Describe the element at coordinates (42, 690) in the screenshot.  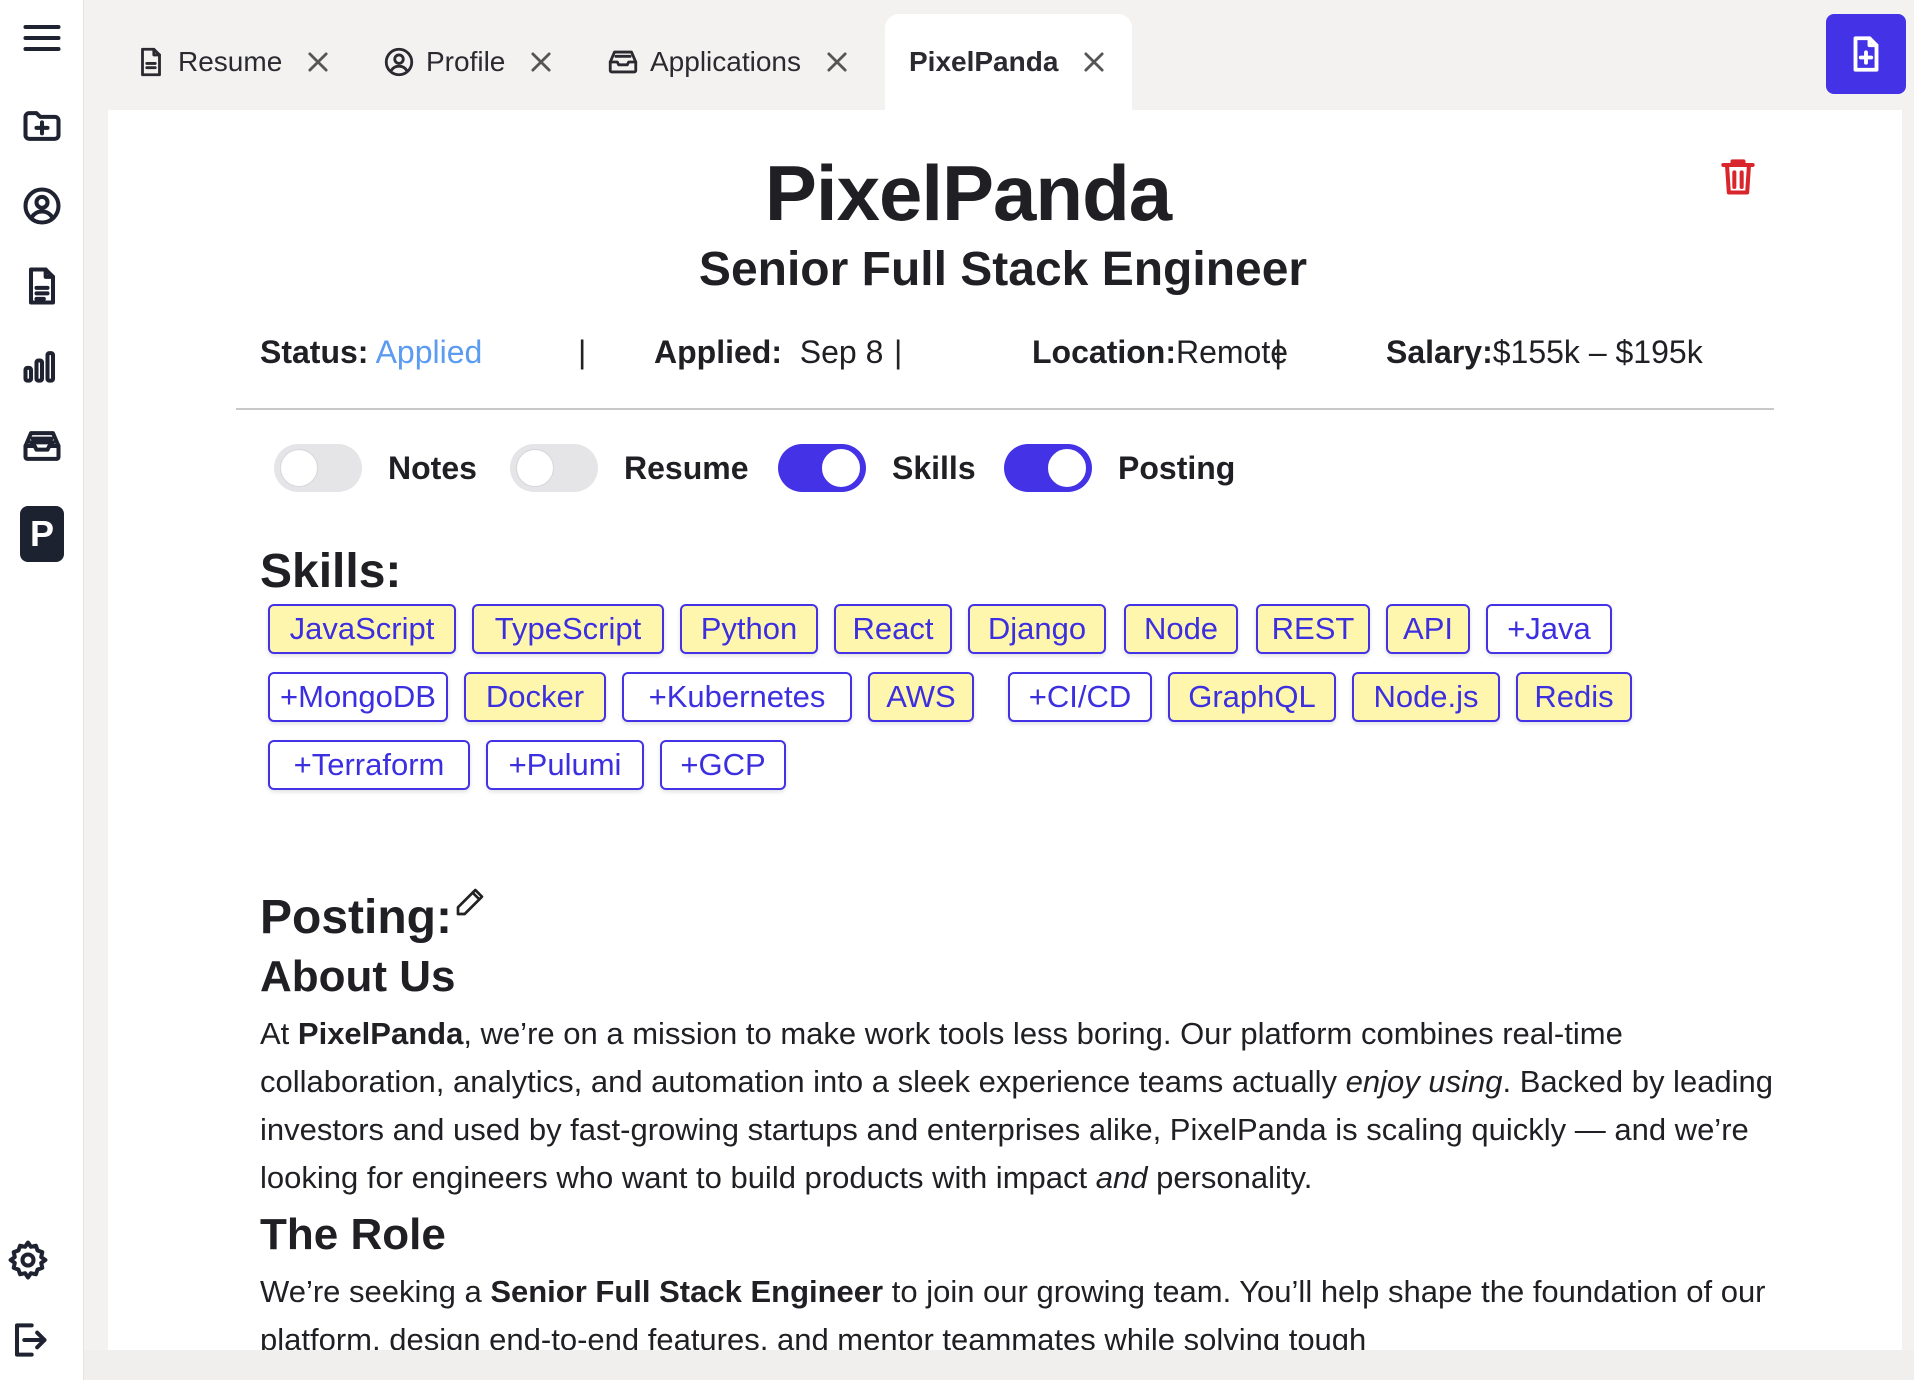
I see `sidebar: P` at that location.